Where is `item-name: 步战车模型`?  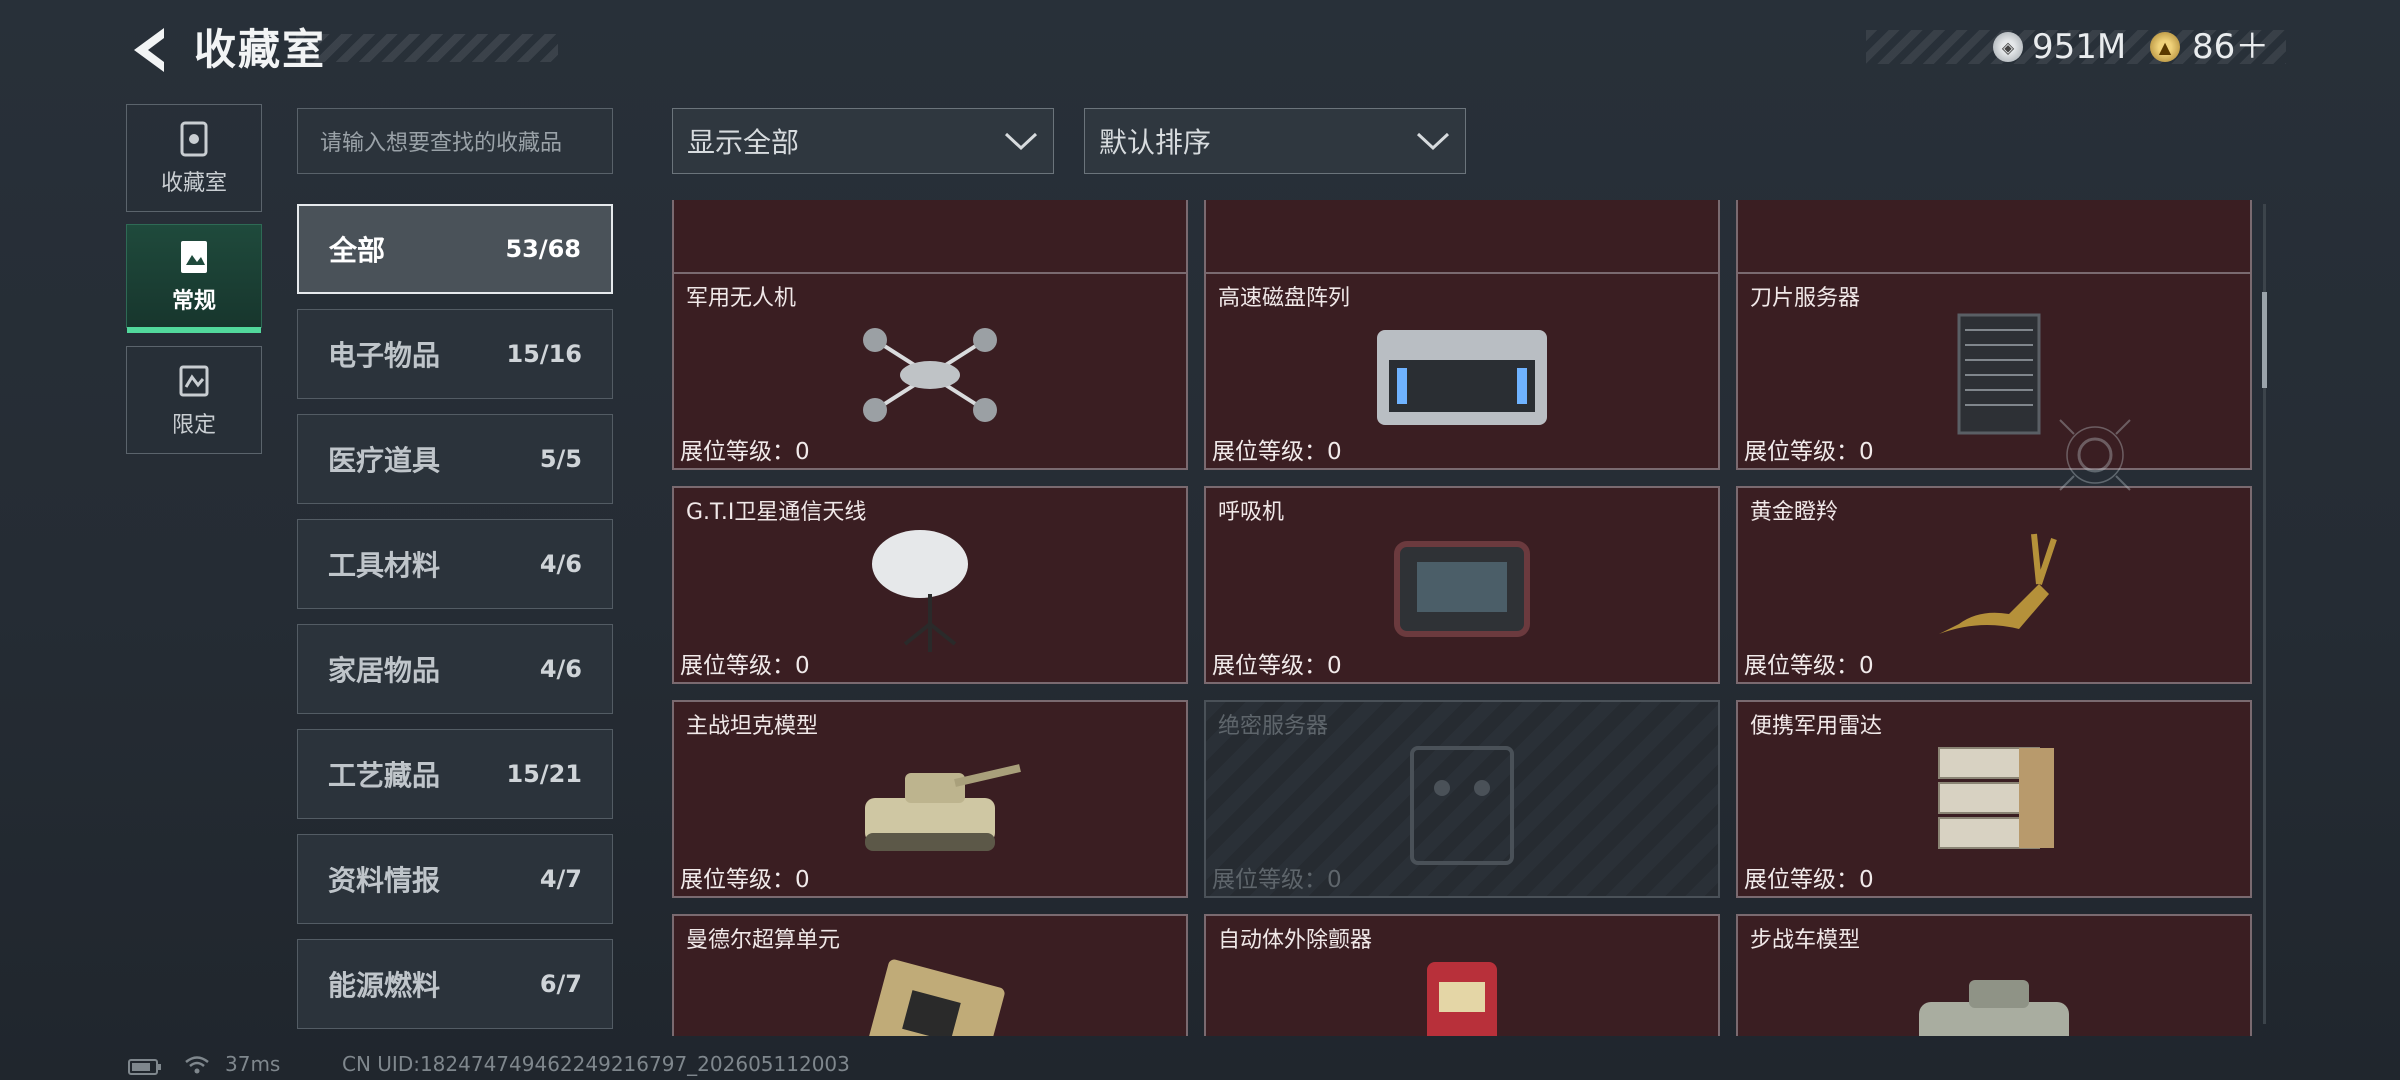
item-name: 步战车模型 is located at coordinates (1805, 940).